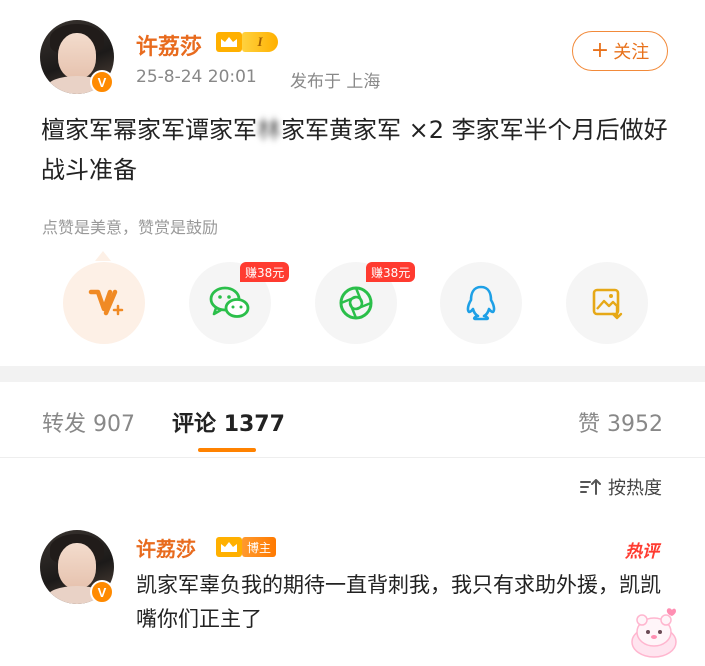 The image size is (705, 666). I want to click on active-tab-indicator, so click(227, 450).